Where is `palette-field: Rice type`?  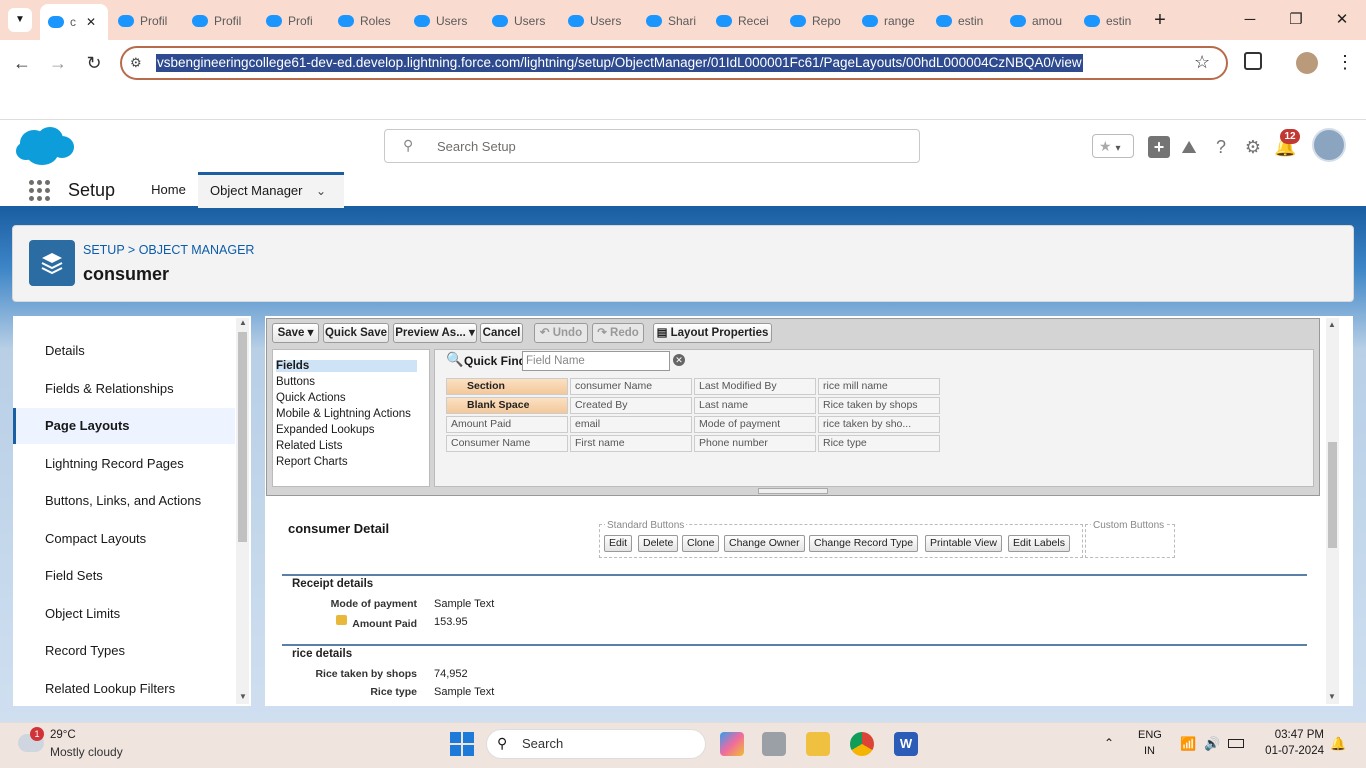 palette-field: Rice type is located at coordinates (879, 443).